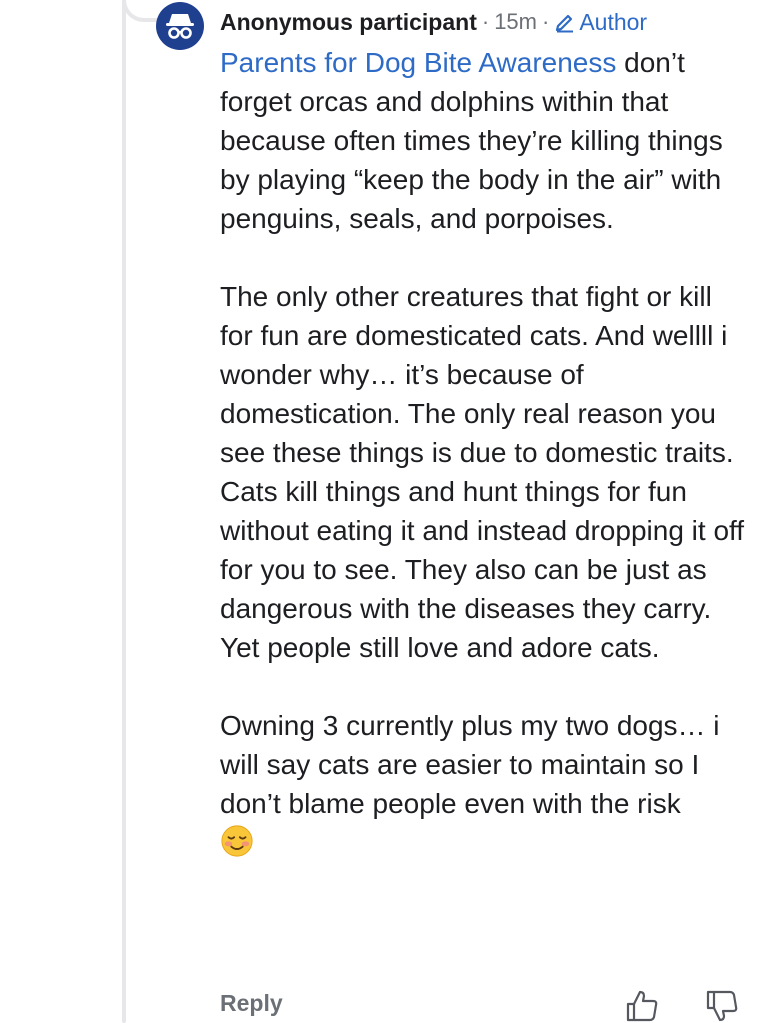  What do you see at coordinates (642, 1005) in the screenshot?
I see `thumbs-up-icon` at bounding box center [642, 1005].